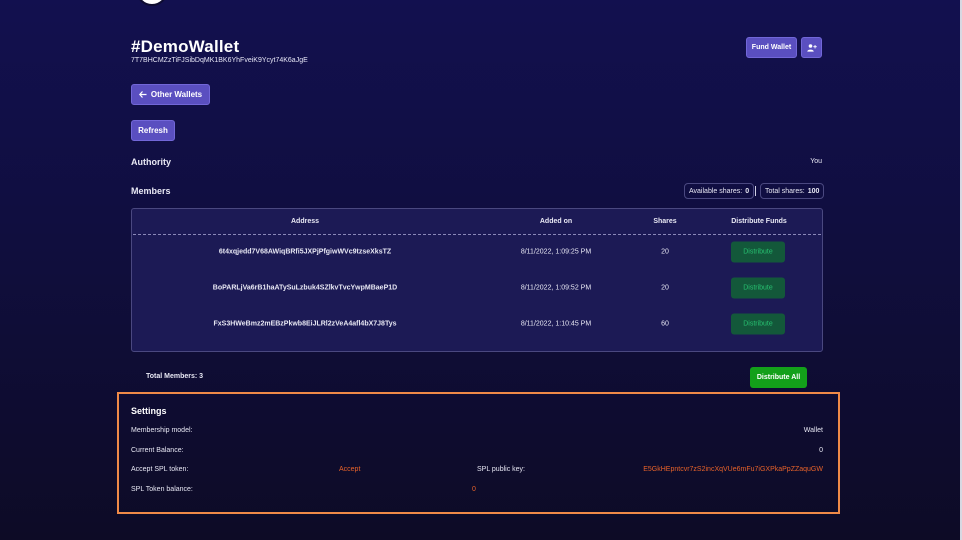 The image size is (962, 540). What do you see at coordinates (716, 191) in the screenshot?
I see `available-shares-label: Available shares:` at bounding box center [716, 191].